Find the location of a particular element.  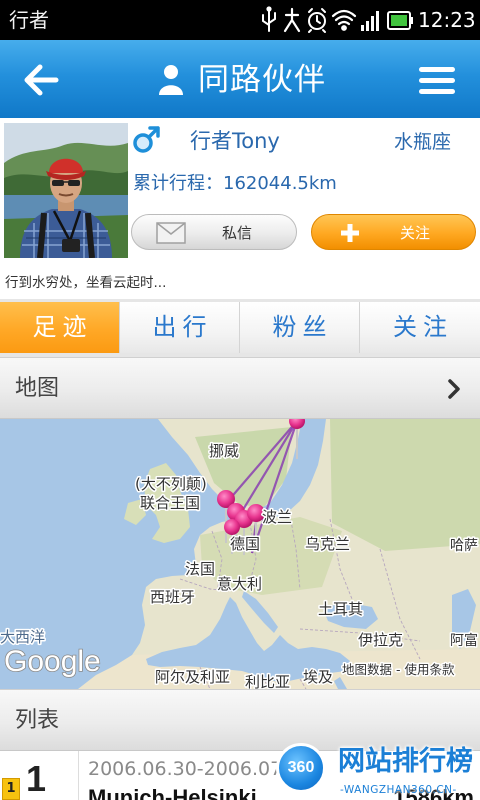

map-attribution: 地图数据 - 使用条款 is located at coordinates (399, 670).